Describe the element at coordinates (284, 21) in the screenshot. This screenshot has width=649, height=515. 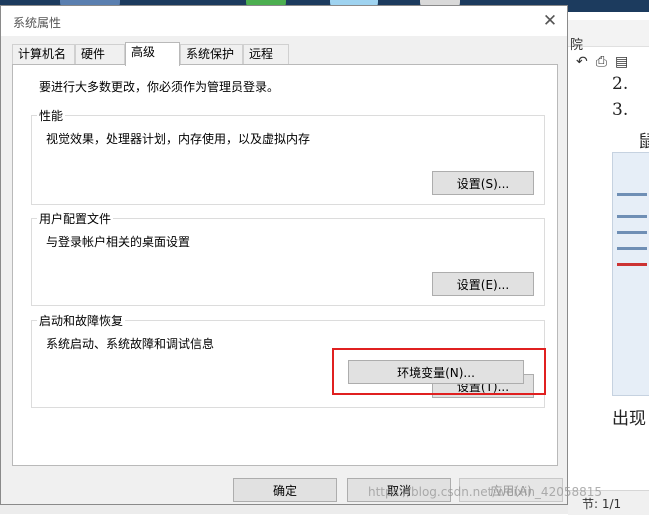
I see `dialog-titlebar: 系统属性 ✕` at that location.